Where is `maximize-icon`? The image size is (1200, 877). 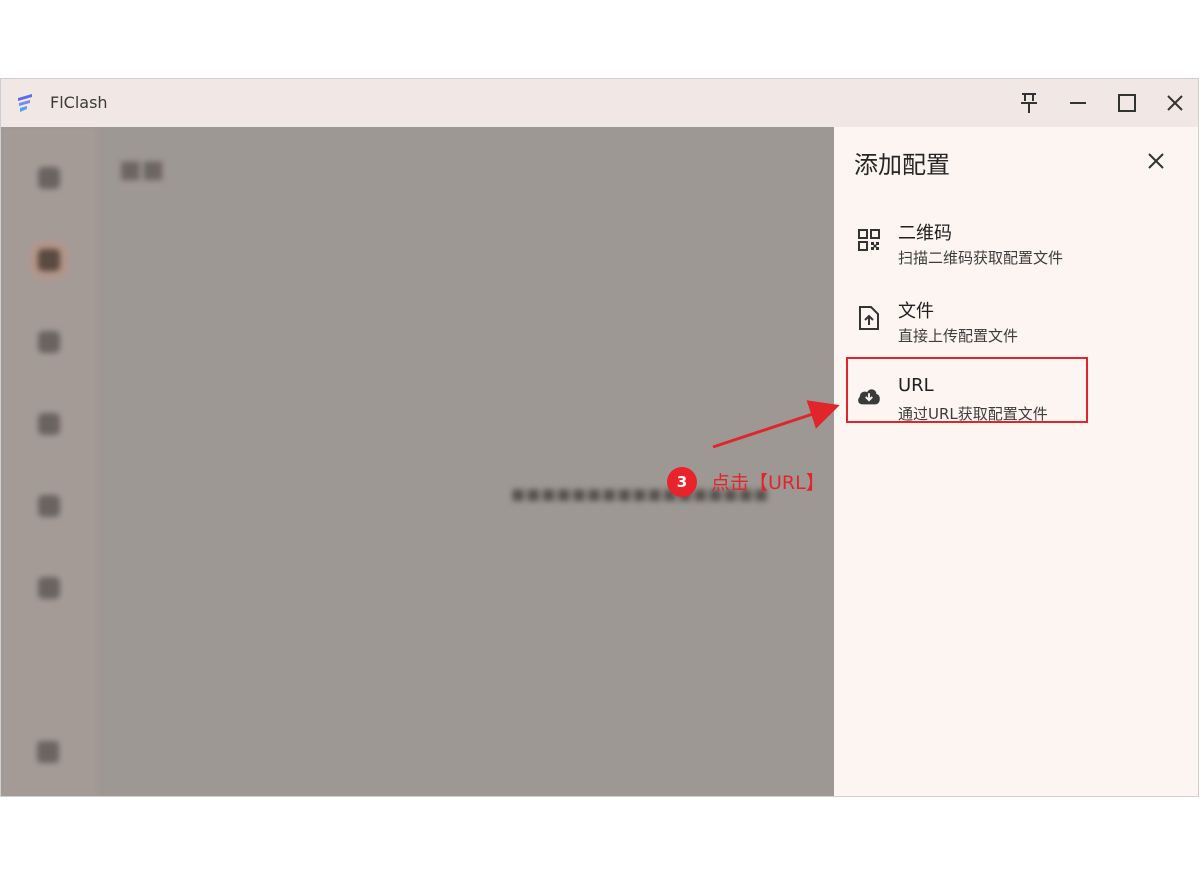 maximize-icon is located at coordinates (1127, 103).